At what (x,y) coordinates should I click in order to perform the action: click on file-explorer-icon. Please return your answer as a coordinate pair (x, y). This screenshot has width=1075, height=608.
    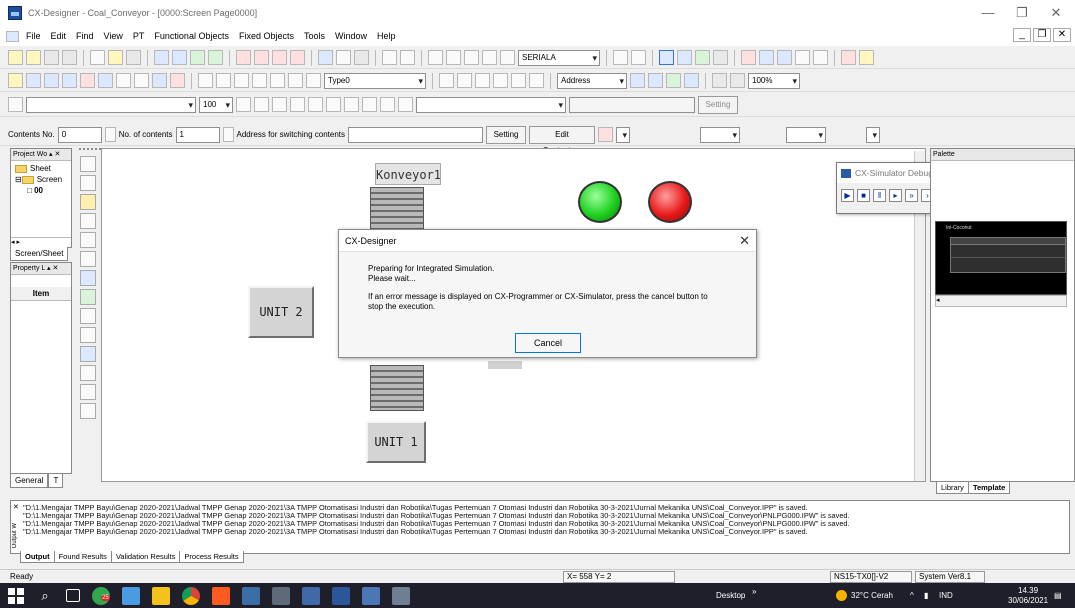
    Looking at the image, I should click on (131, 595).